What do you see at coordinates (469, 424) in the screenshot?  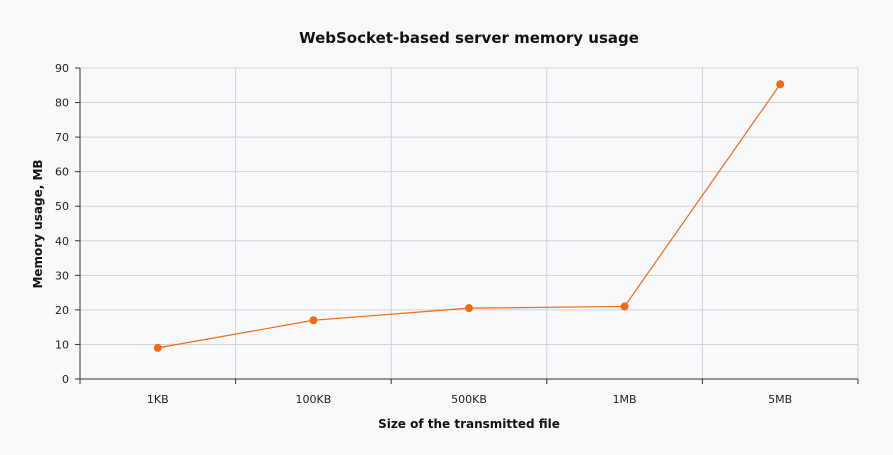 I see `x-axis-title: Size of the transmitted file` at bounding box center [469, 424].